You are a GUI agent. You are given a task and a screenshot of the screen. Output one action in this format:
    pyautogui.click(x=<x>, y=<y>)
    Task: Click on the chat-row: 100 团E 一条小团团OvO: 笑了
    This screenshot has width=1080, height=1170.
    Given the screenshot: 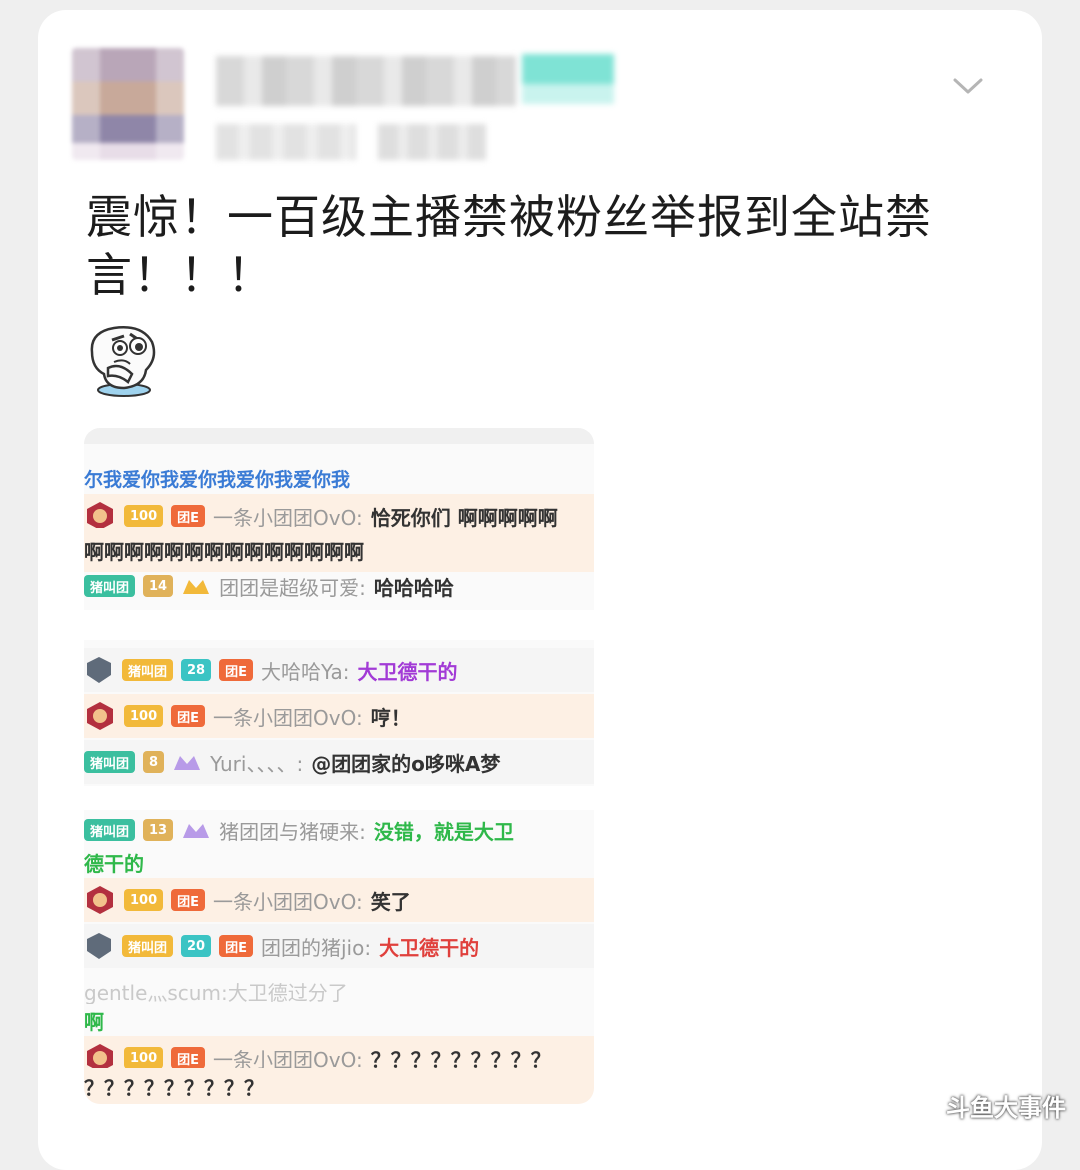 What is the action you would take?
    pyautogui.click(x=339, y=900)
    